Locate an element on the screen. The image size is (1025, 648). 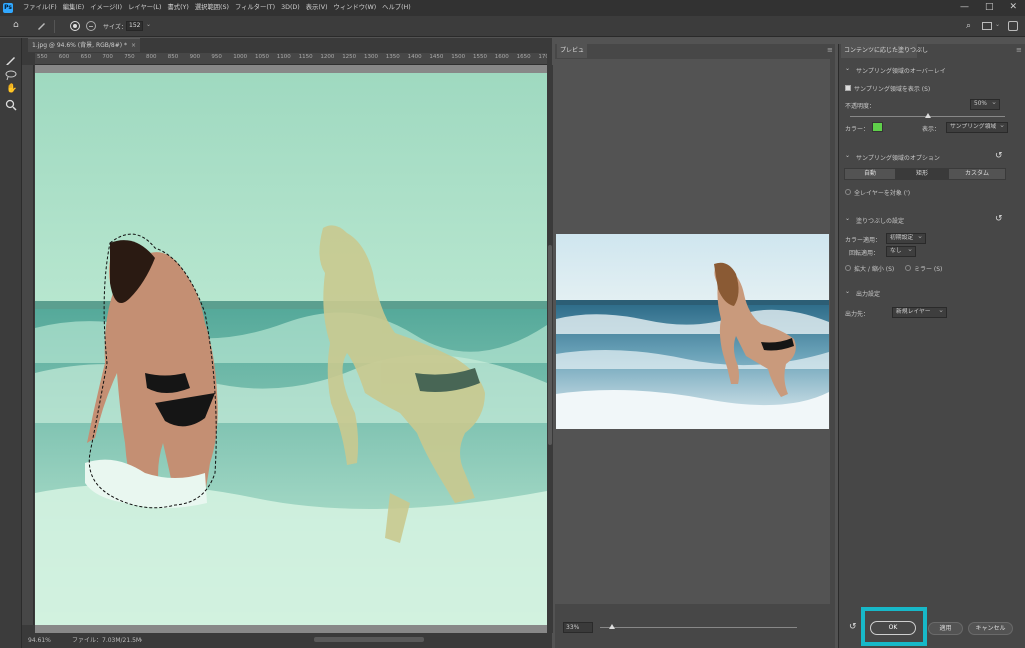
size-label: サイズ： is located at coordinates (115, 27).